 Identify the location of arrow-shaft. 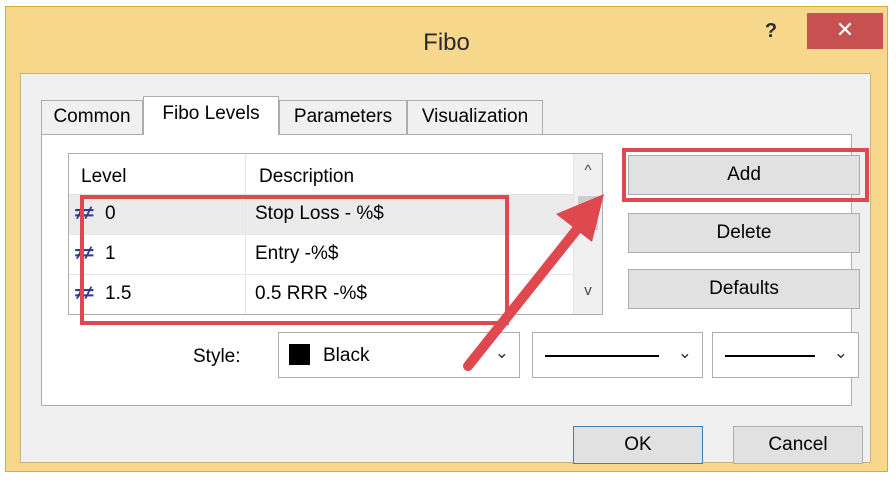
(523, 297).